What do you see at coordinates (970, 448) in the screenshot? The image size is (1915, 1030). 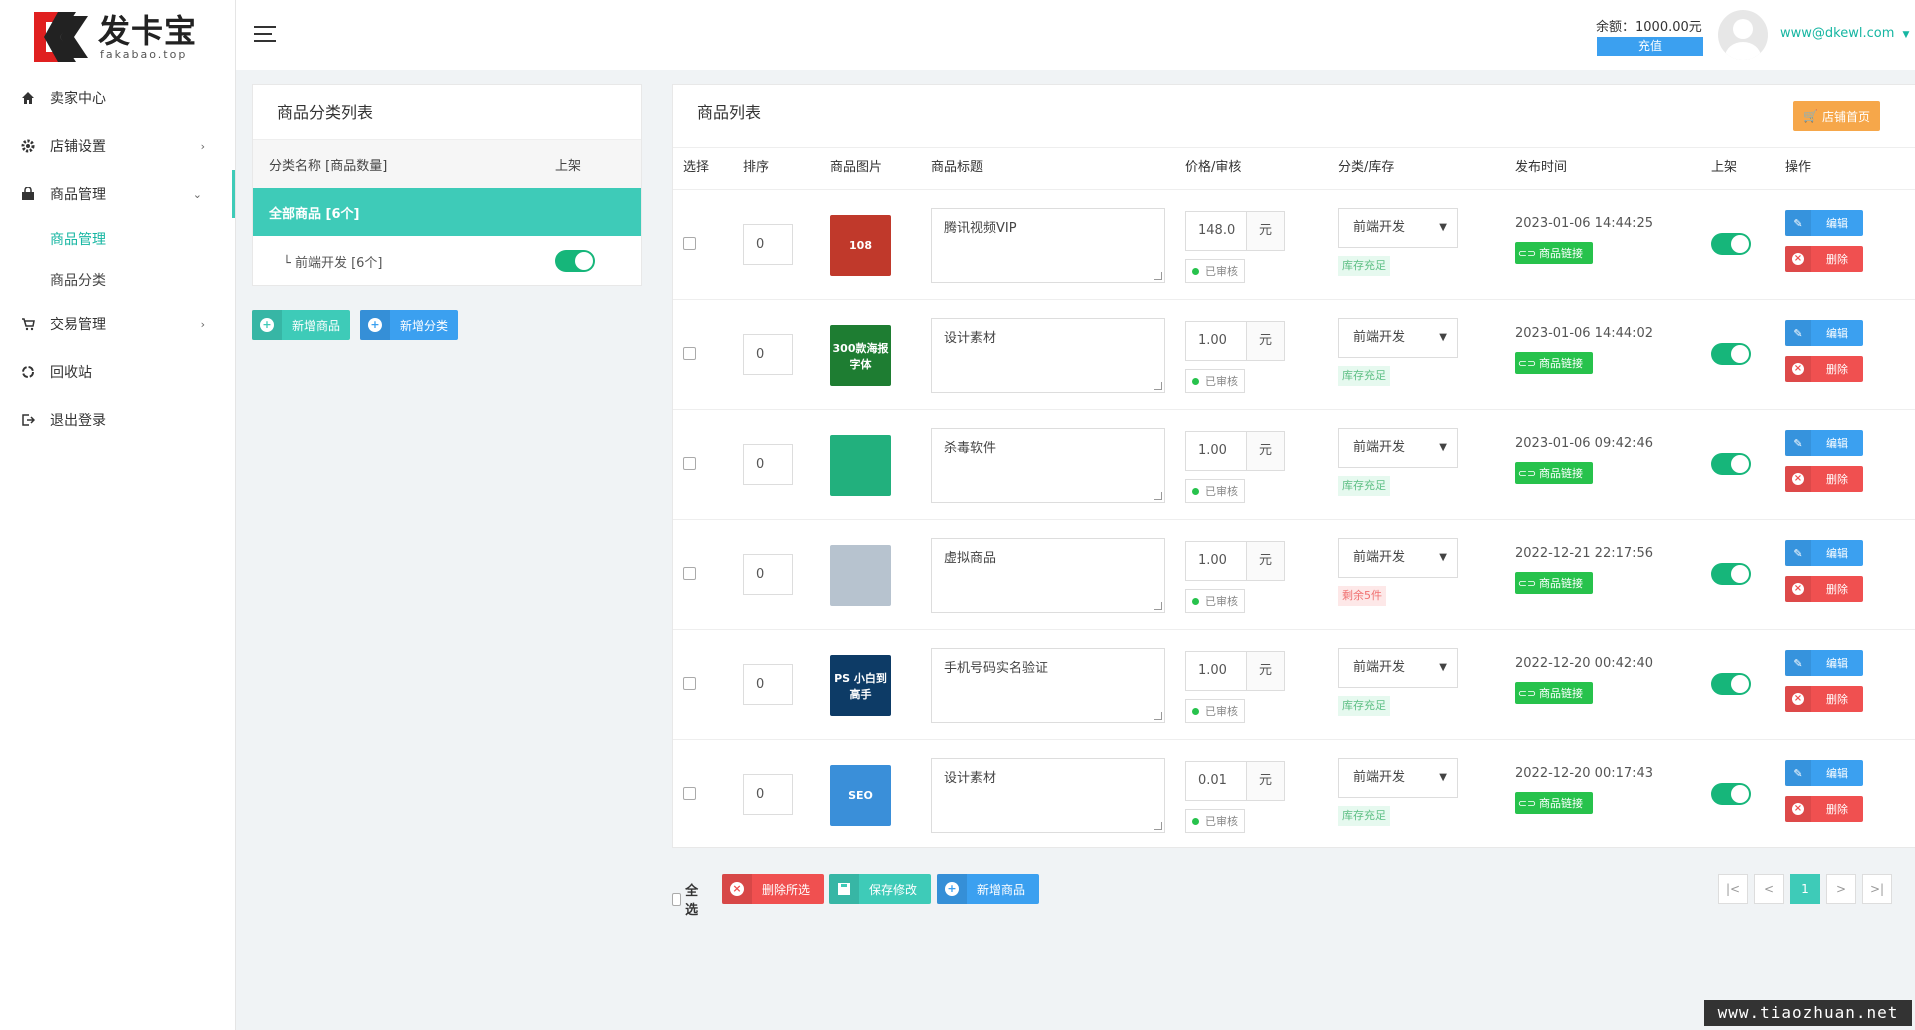 I see `product-title: 杀毒软件` at bounding box center [970, 448].